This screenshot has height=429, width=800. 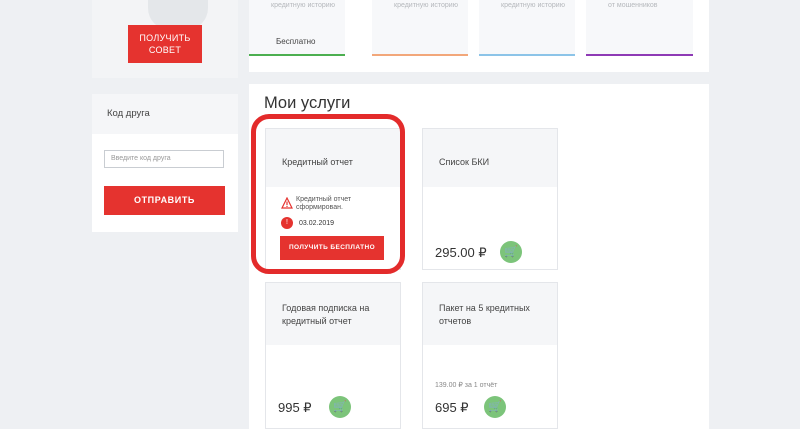 I want to click on price: 295.00 ₽, so click(x=461, y=252).